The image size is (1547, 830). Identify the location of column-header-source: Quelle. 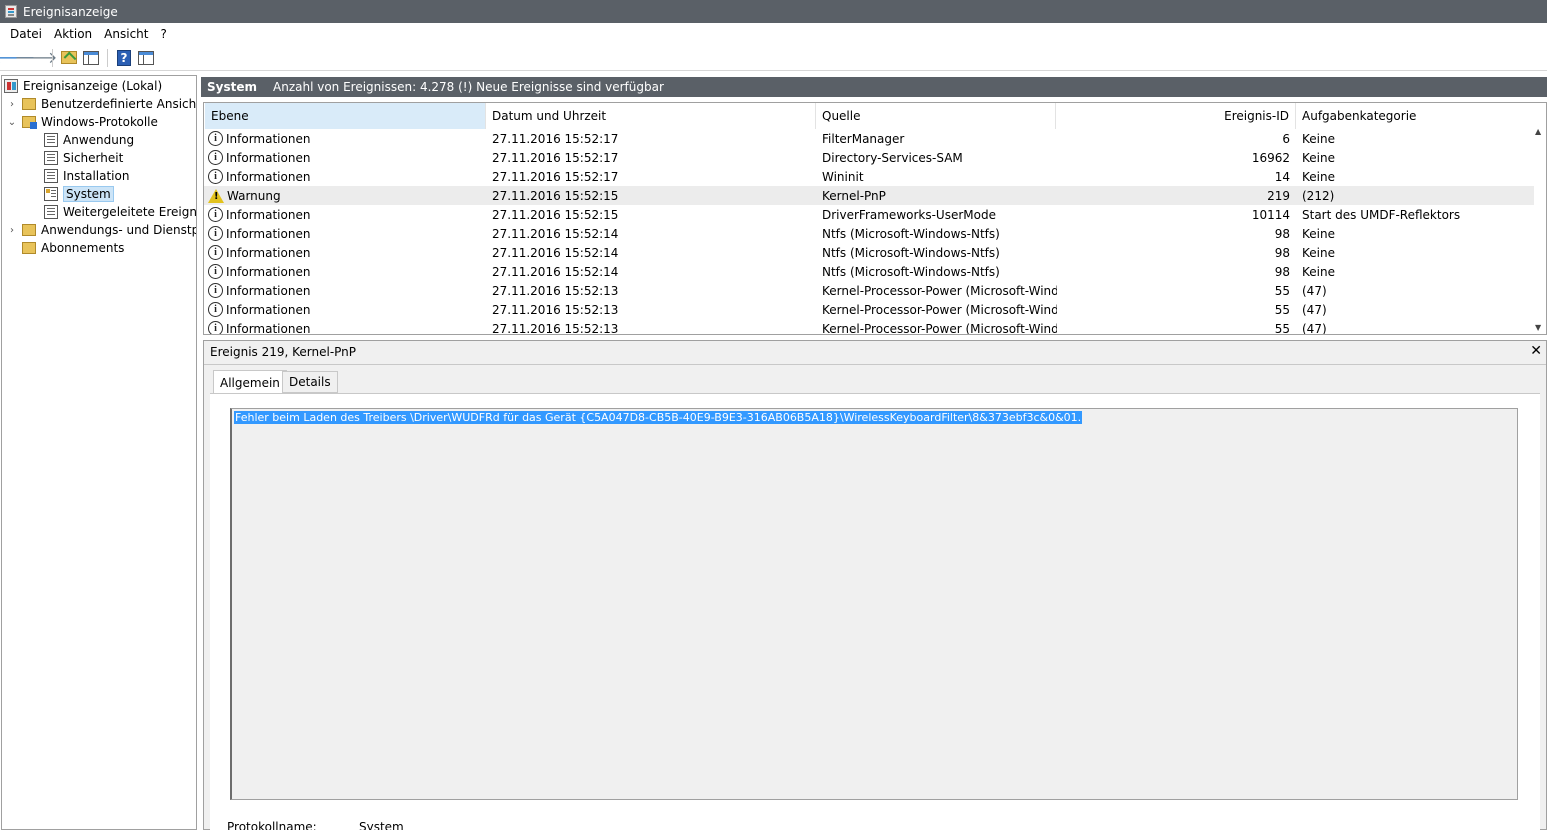
(936, 116).